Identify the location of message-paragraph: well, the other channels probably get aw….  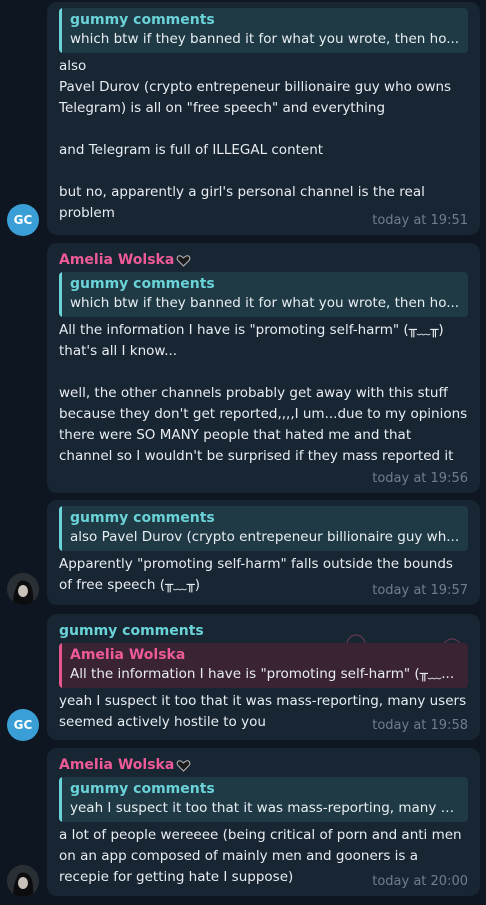
(263, 424).